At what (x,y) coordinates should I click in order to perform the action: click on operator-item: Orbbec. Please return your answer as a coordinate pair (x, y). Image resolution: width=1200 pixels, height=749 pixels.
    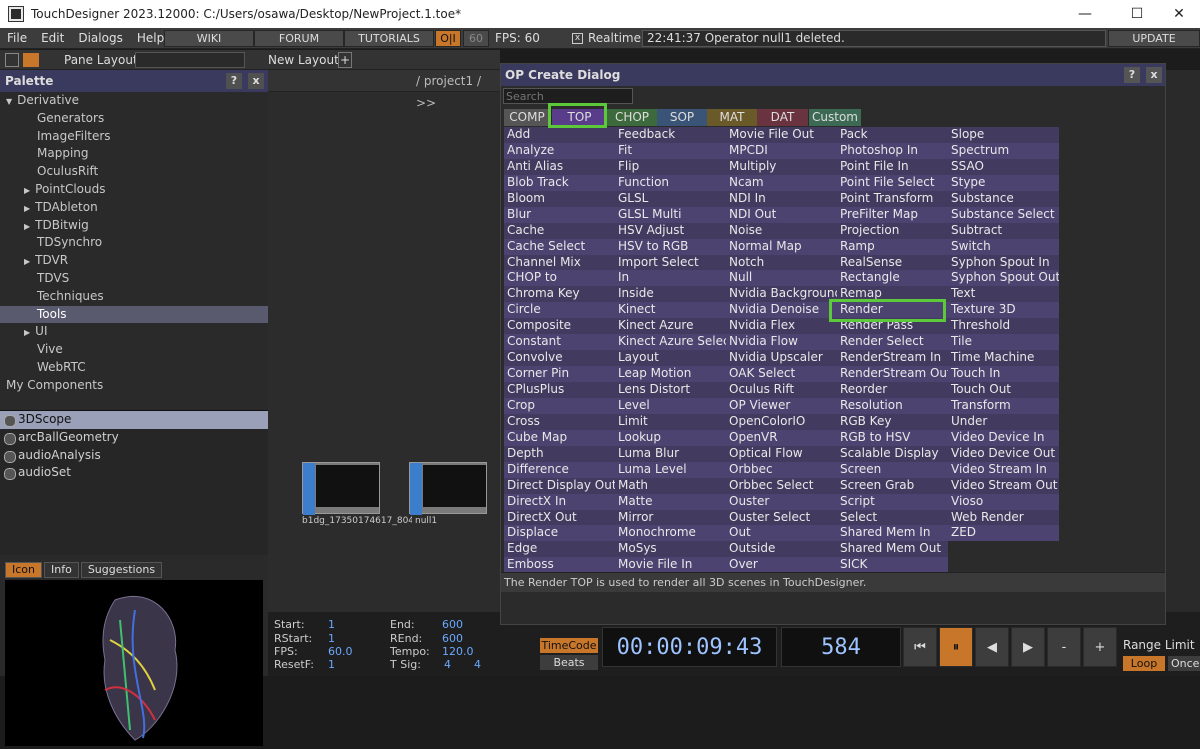
    Looking at the image, I should click on (781, 469).